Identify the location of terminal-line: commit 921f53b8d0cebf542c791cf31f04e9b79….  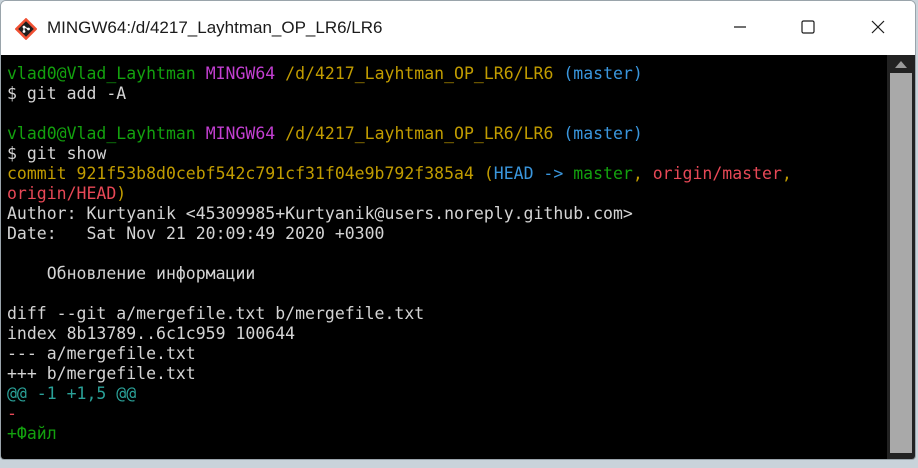
(399, 174).